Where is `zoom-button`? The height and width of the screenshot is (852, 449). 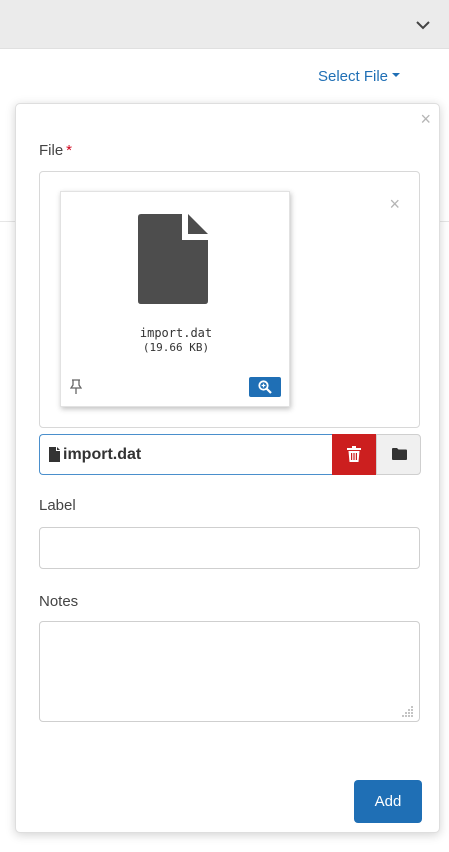 zoom-button is located at coordinates (265, 387).